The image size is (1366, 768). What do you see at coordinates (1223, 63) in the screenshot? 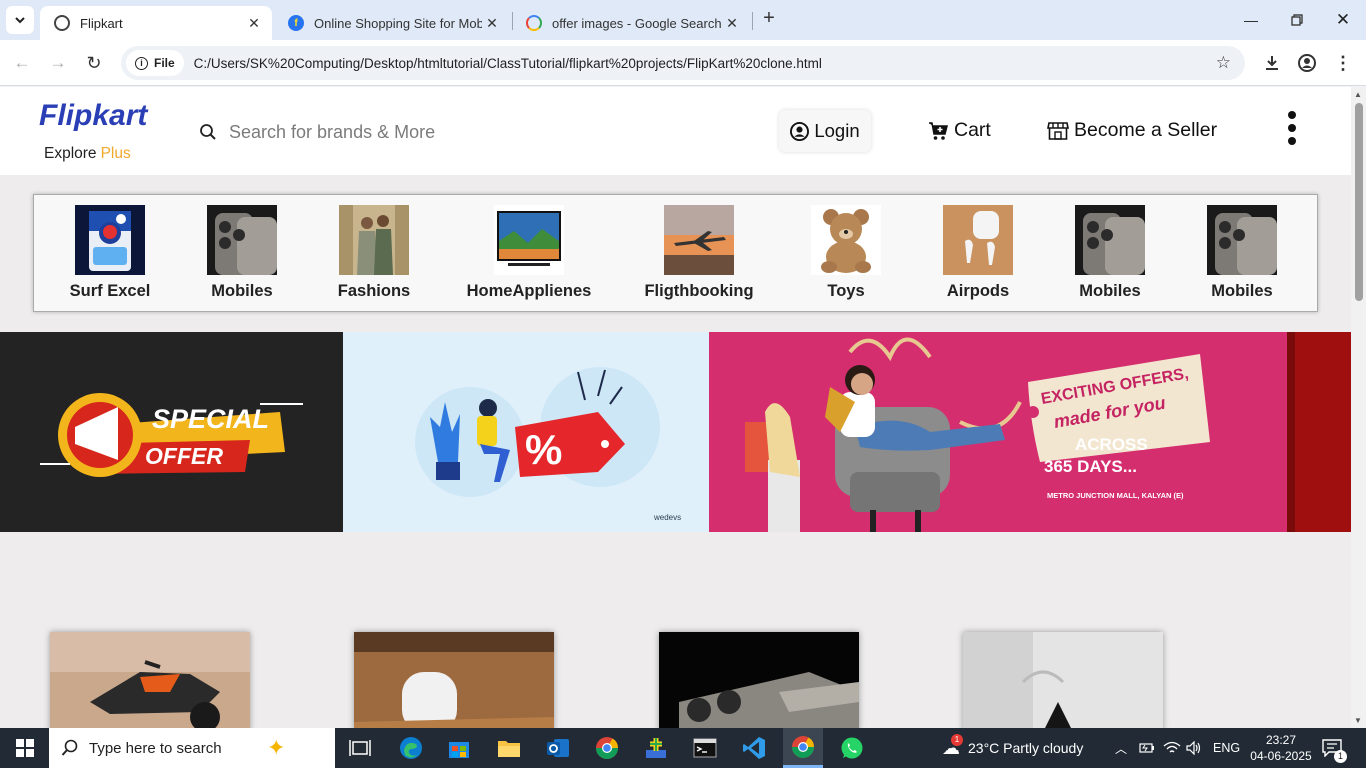
I see `star-bookmark-icon: ☆` at bounding box center [1223, 63].